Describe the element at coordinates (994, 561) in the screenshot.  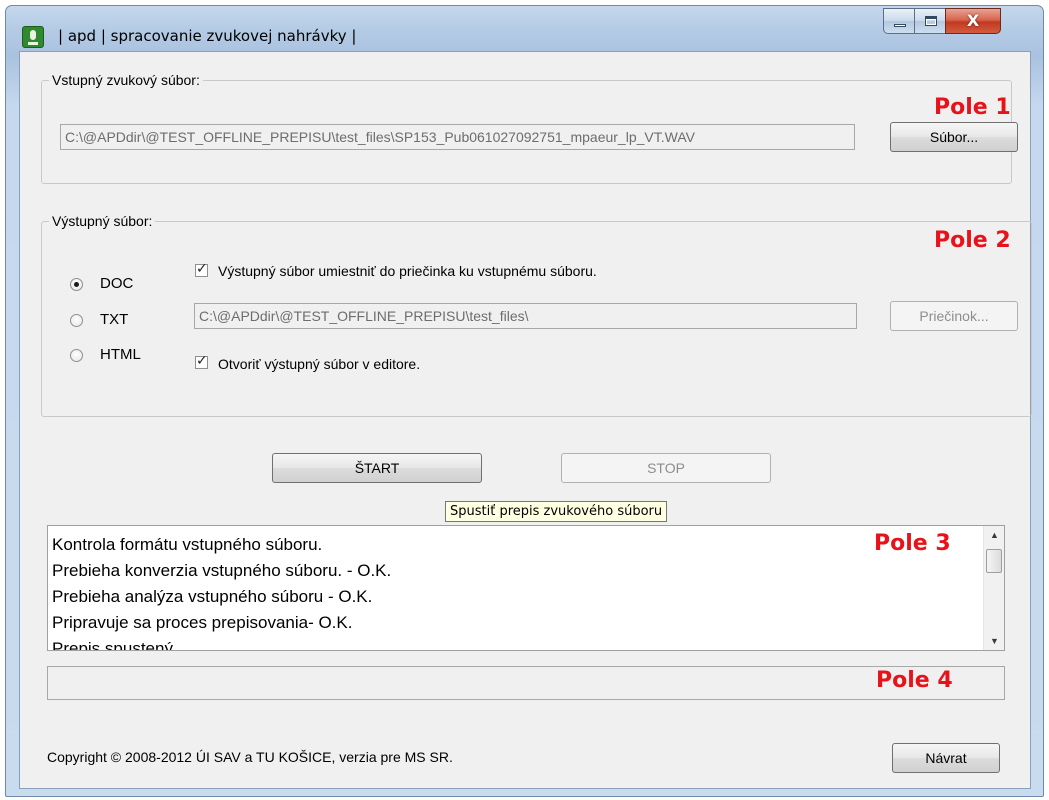
I see `scroll-thumb` at that location.